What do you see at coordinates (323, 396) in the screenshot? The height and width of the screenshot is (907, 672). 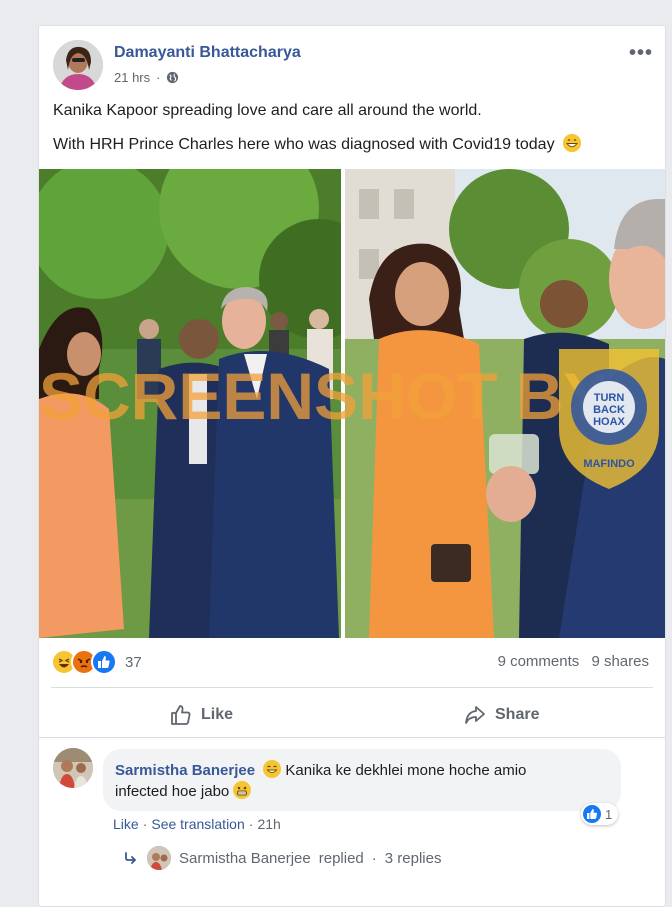 I see `watermark-text: SCREENSHOT BY` at bounding box center [323, 396].